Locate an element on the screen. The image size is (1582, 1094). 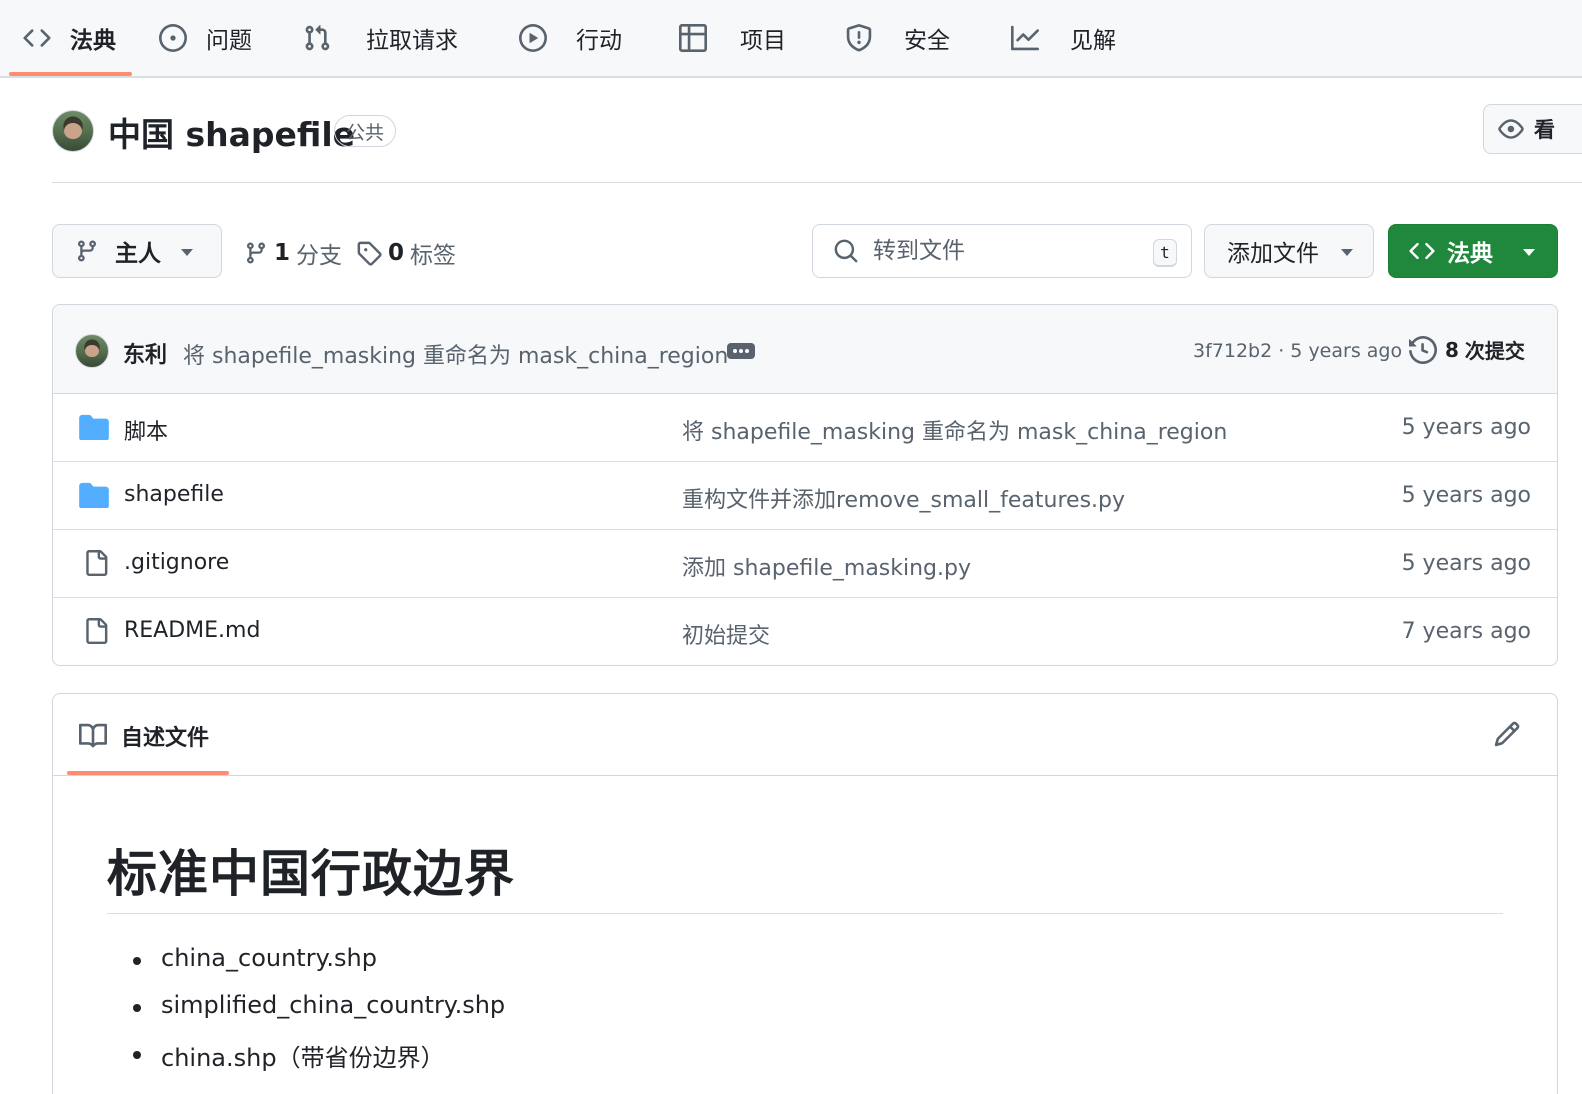
tab-label: 项目 is located at coordinates (763, 41).